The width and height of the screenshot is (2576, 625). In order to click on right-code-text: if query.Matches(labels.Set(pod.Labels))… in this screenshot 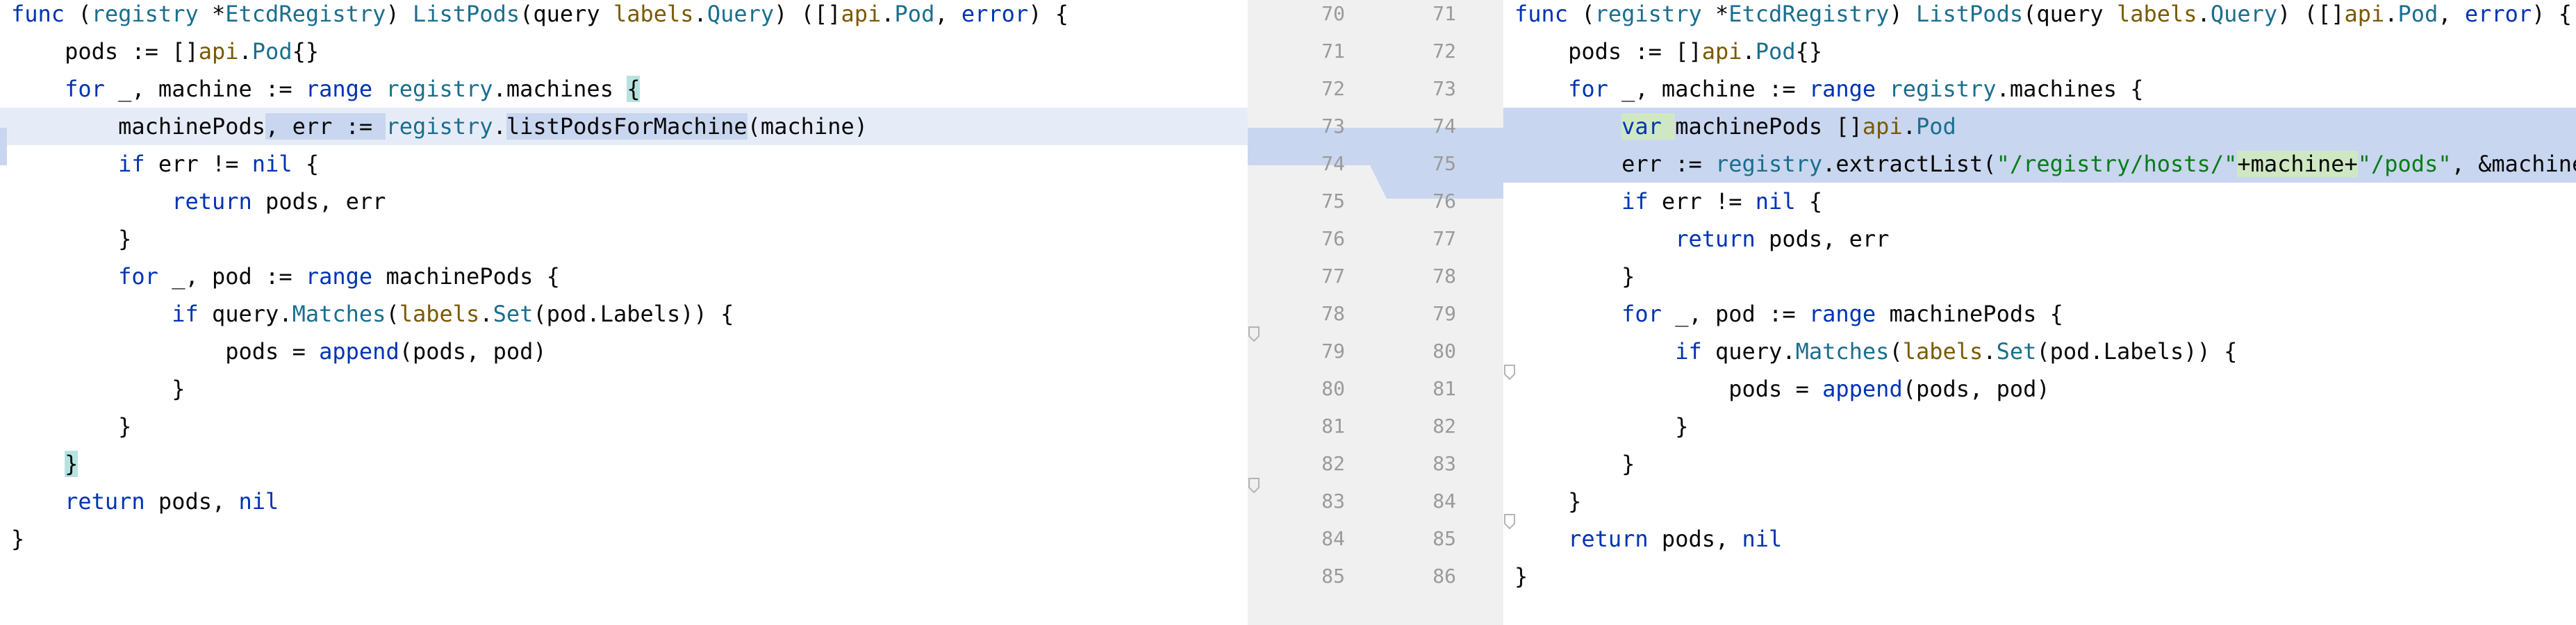, I will do `click(1876, 351)`.